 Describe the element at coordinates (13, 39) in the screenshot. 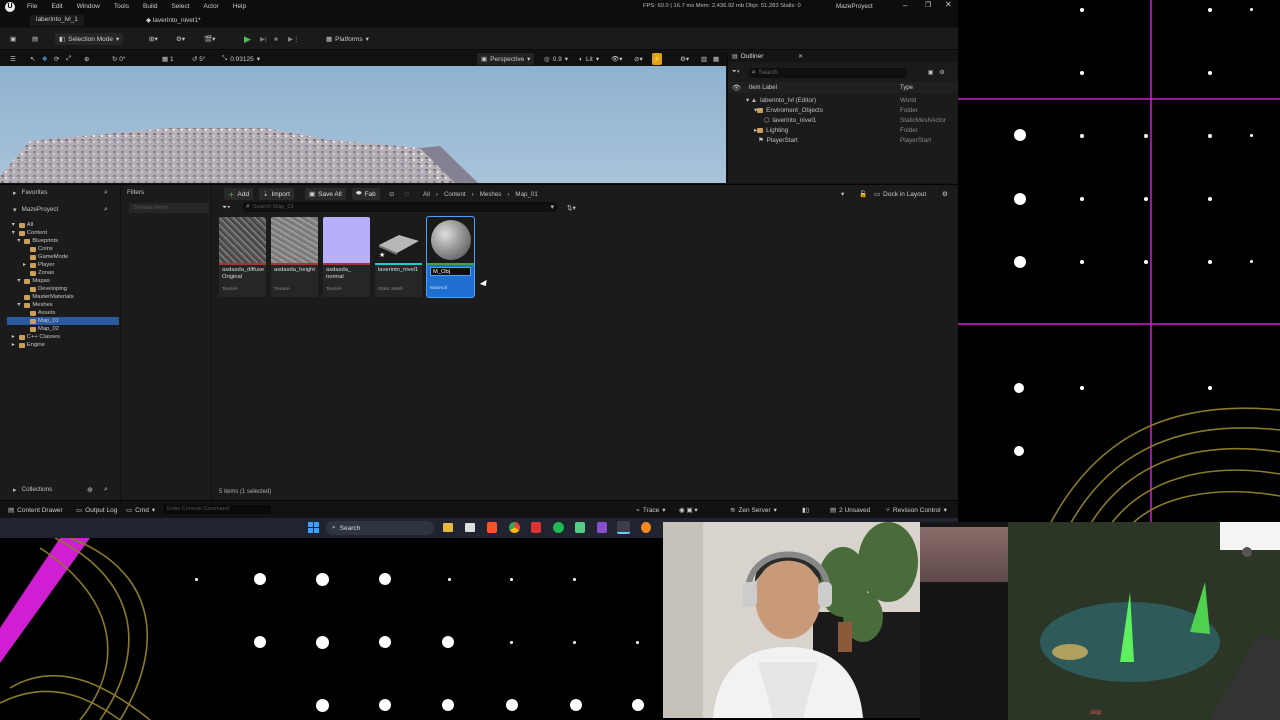

I see `save-icon: ▣` at that location.